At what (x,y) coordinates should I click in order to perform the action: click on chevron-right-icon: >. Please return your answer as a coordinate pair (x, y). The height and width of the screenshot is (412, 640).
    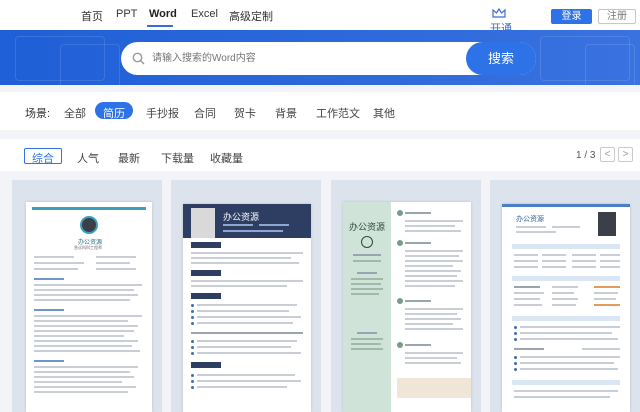
    Looking at the image, I should click on (625, 154).